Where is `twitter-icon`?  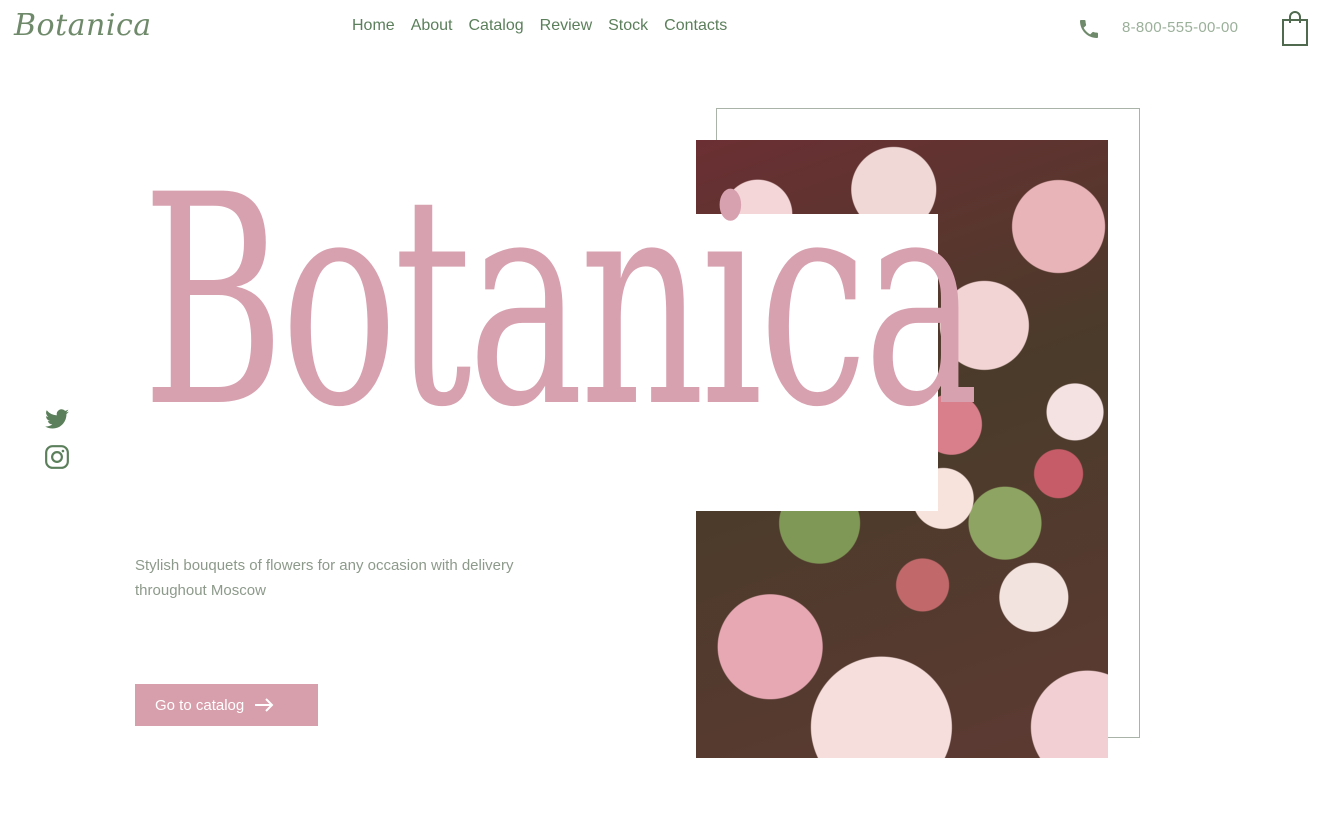
twitter-icon is located at coordinates (57, 419).